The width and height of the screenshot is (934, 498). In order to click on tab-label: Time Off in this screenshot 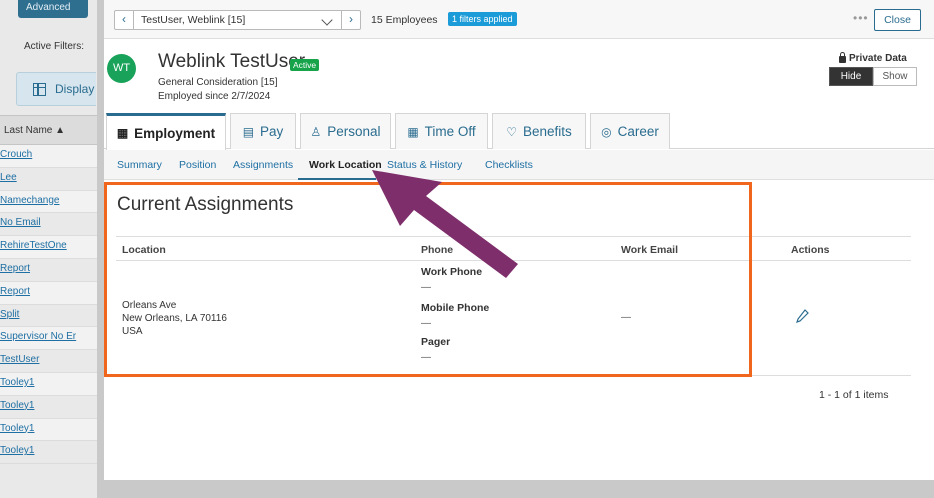, I will do `click(450, 131)`.